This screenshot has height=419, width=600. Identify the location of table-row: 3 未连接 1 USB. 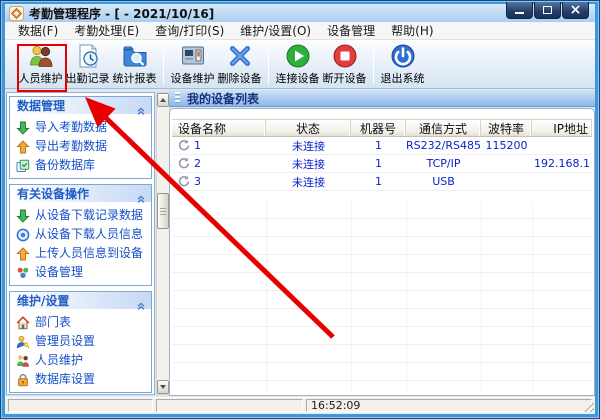
(382, 182).